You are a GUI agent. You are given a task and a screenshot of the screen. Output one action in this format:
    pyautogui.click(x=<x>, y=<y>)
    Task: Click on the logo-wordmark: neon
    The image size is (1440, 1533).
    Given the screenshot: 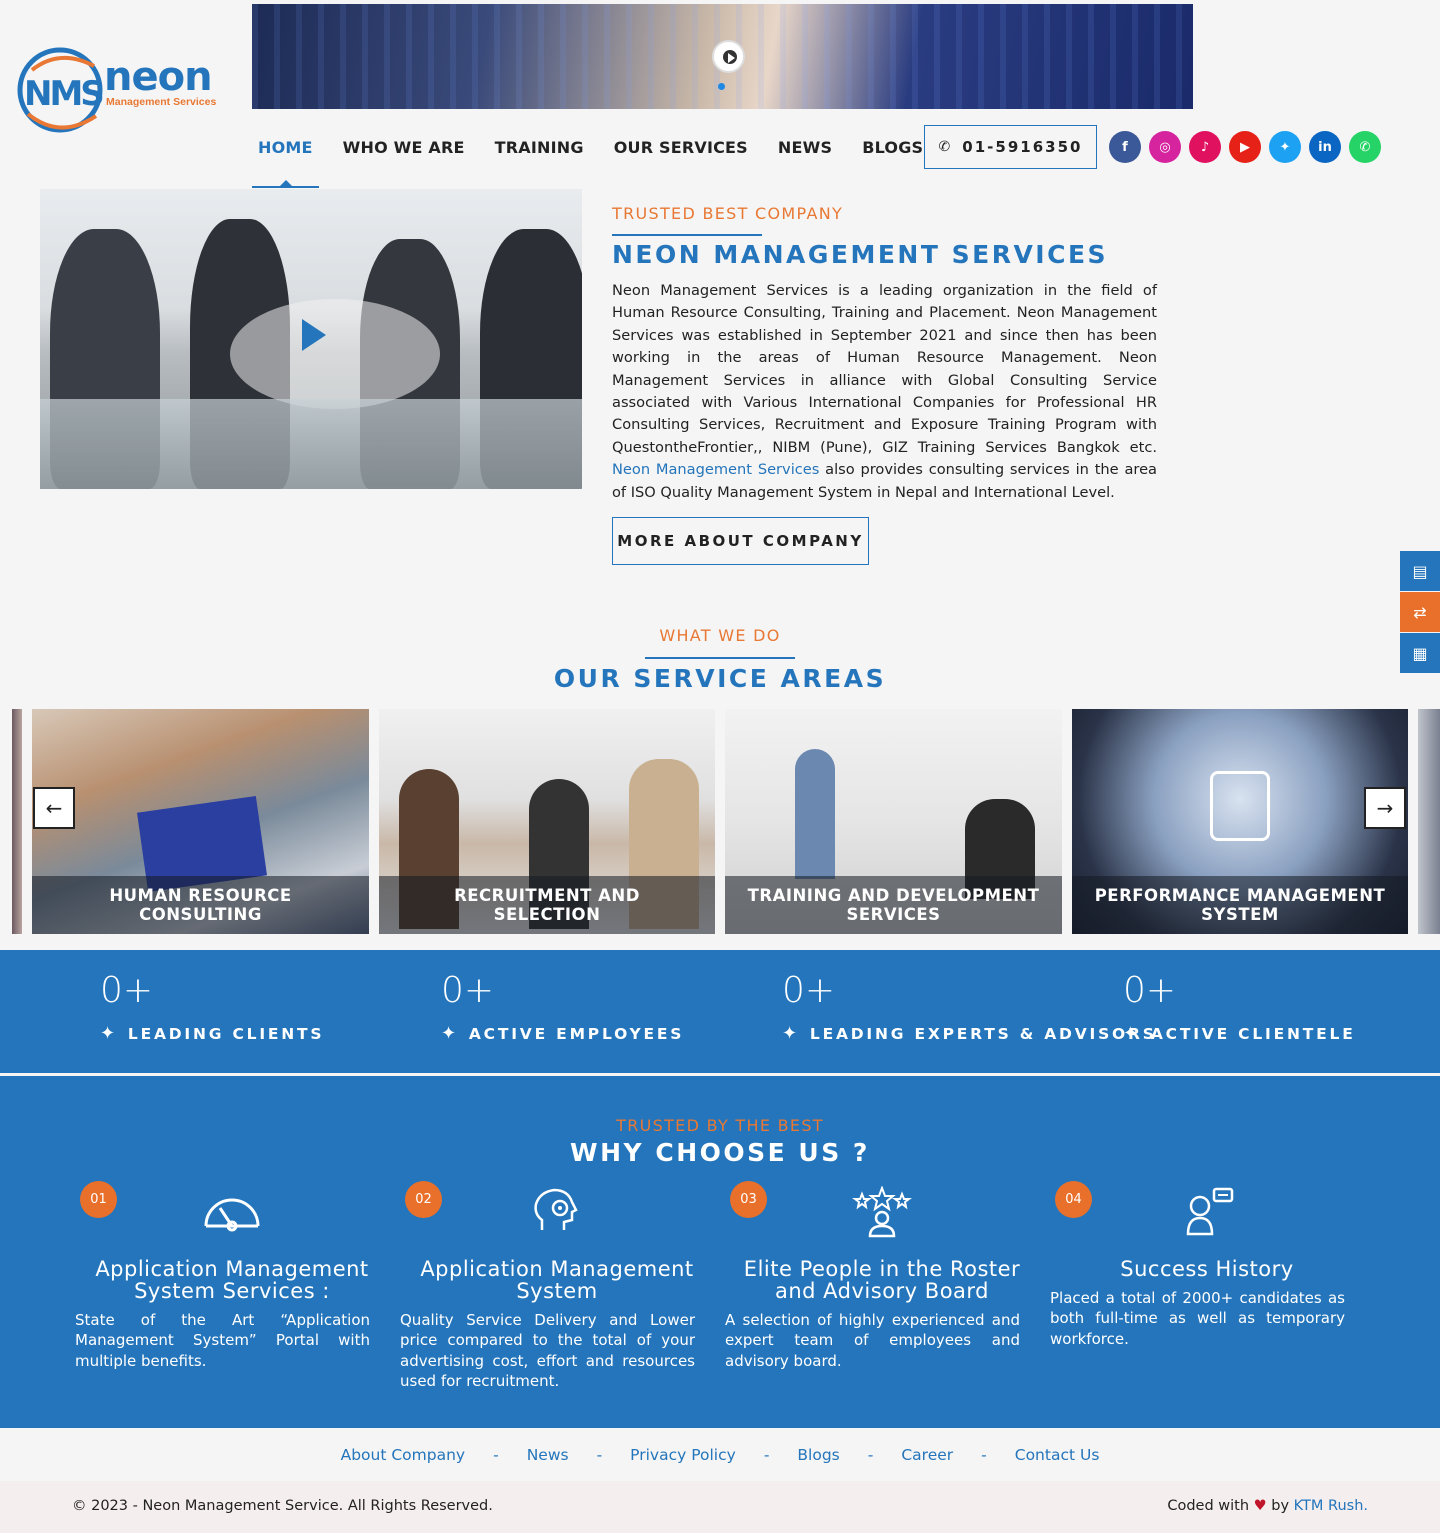 What is the action you would take?
    pyautogui.click(x=158, y=77)
    